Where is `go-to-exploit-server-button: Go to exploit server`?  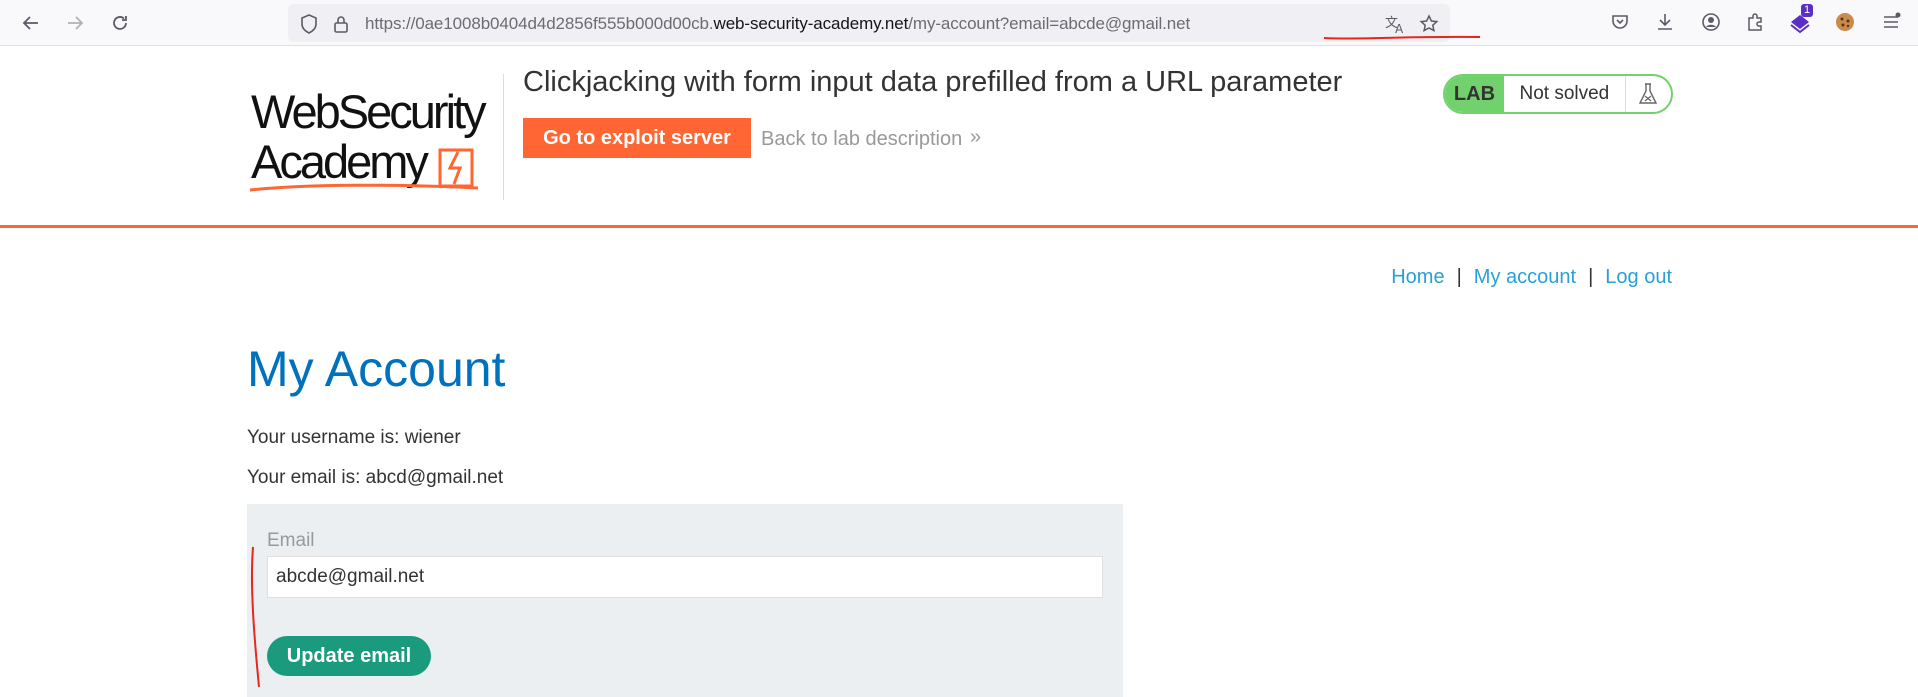 go-to-exploit-server-button: Go to exploit server is located at coordinates (637, 138).